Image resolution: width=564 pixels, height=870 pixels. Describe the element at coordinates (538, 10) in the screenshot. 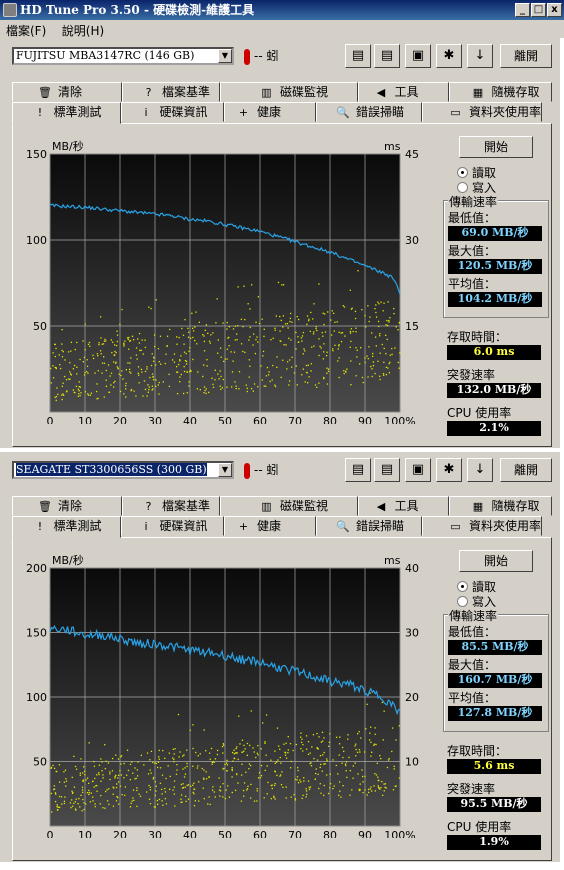

I see `maximize-button: □` at that location.